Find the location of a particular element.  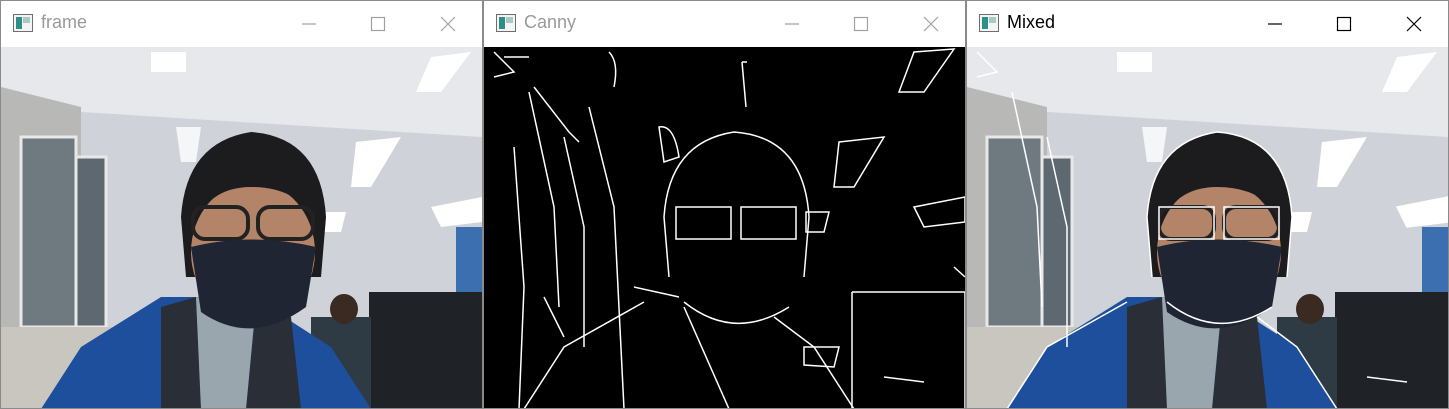

window-title: Mixed is located at coordinates (1031, 22).